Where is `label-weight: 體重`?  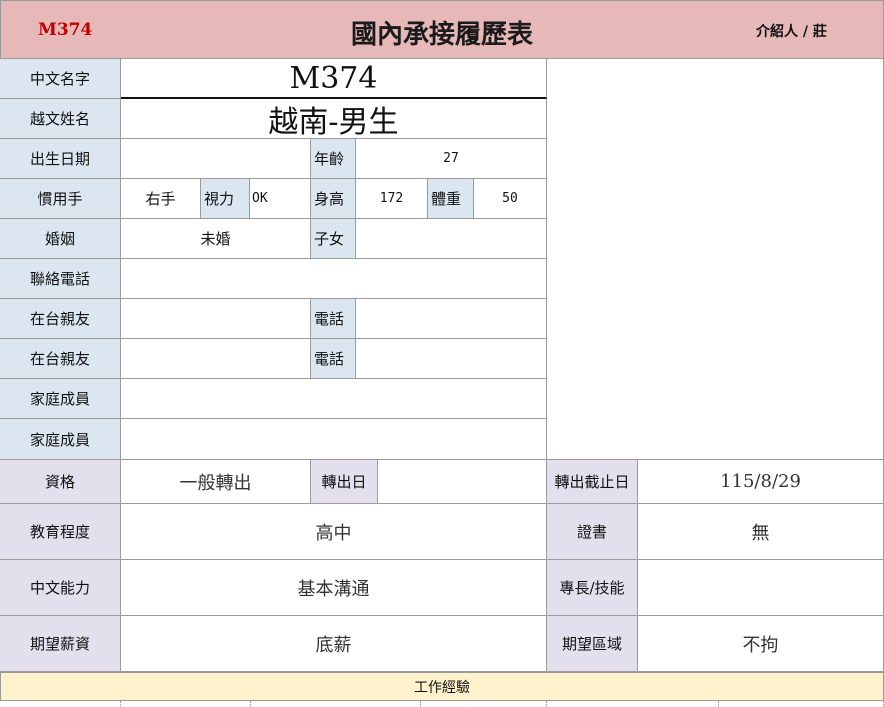 label-weight: 體重 is located at coordinates (451, 199).